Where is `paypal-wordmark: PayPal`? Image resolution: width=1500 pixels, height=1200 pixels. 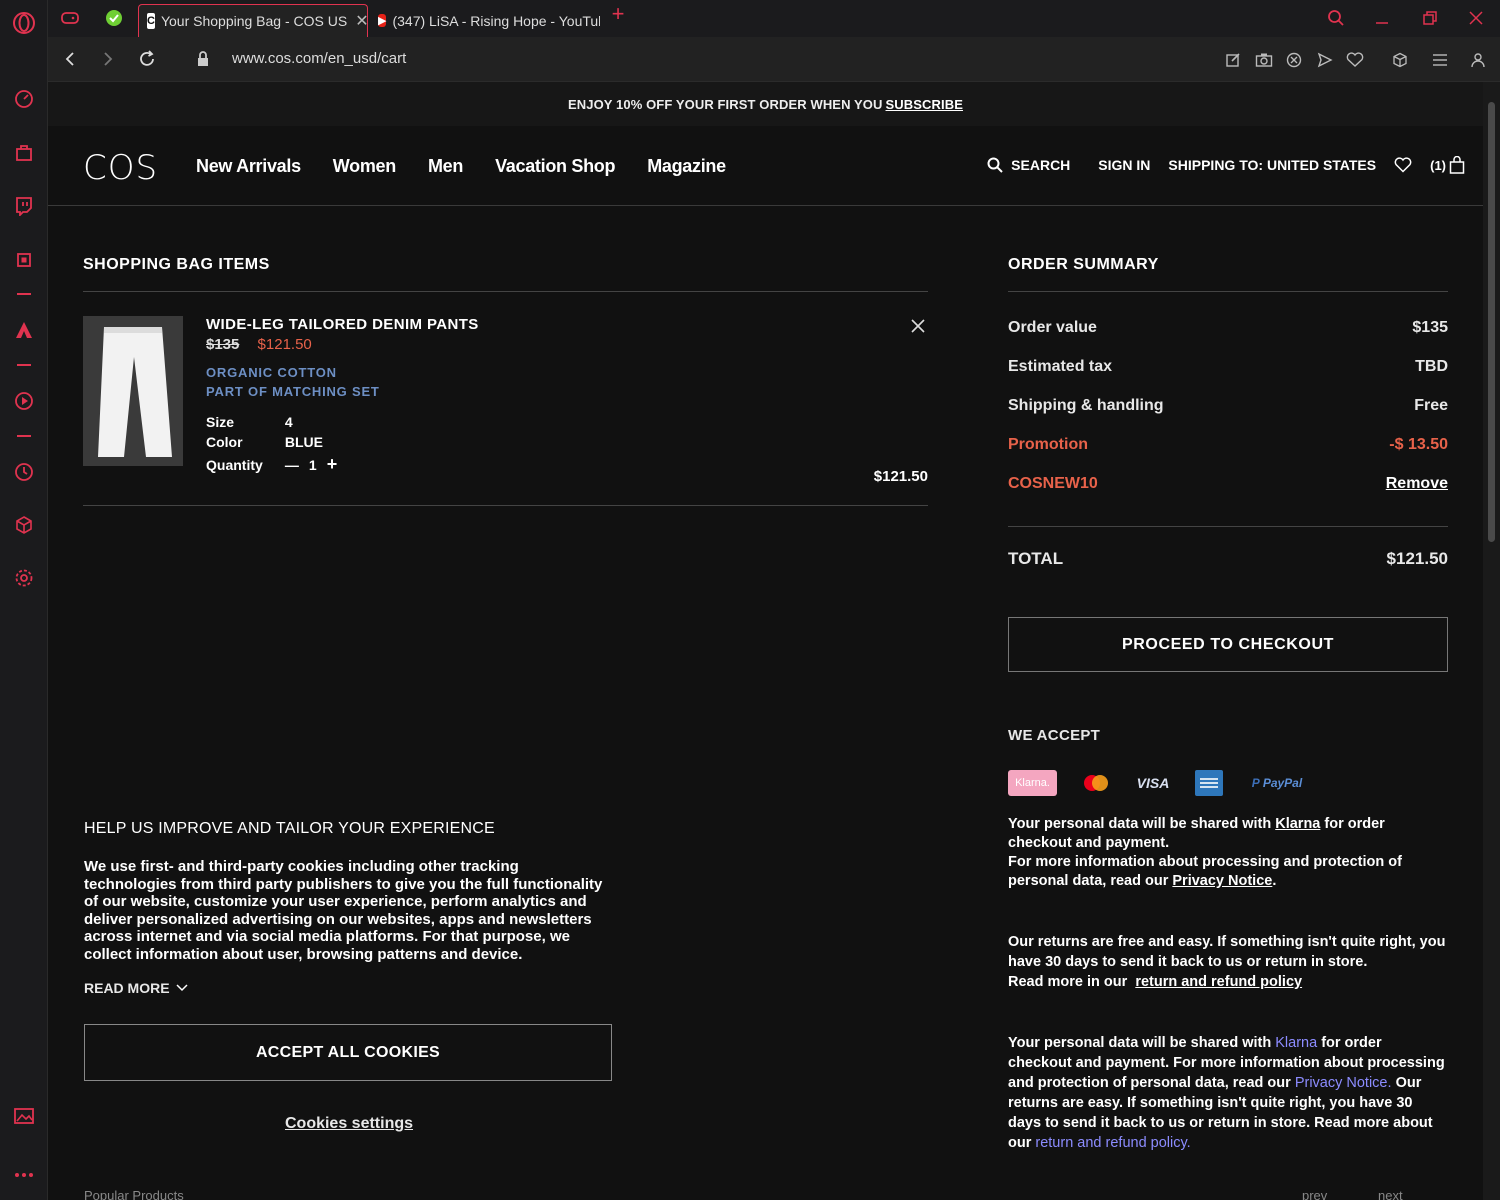 paypal-wordmark: PayPal is located at coordinates (1282, 783).